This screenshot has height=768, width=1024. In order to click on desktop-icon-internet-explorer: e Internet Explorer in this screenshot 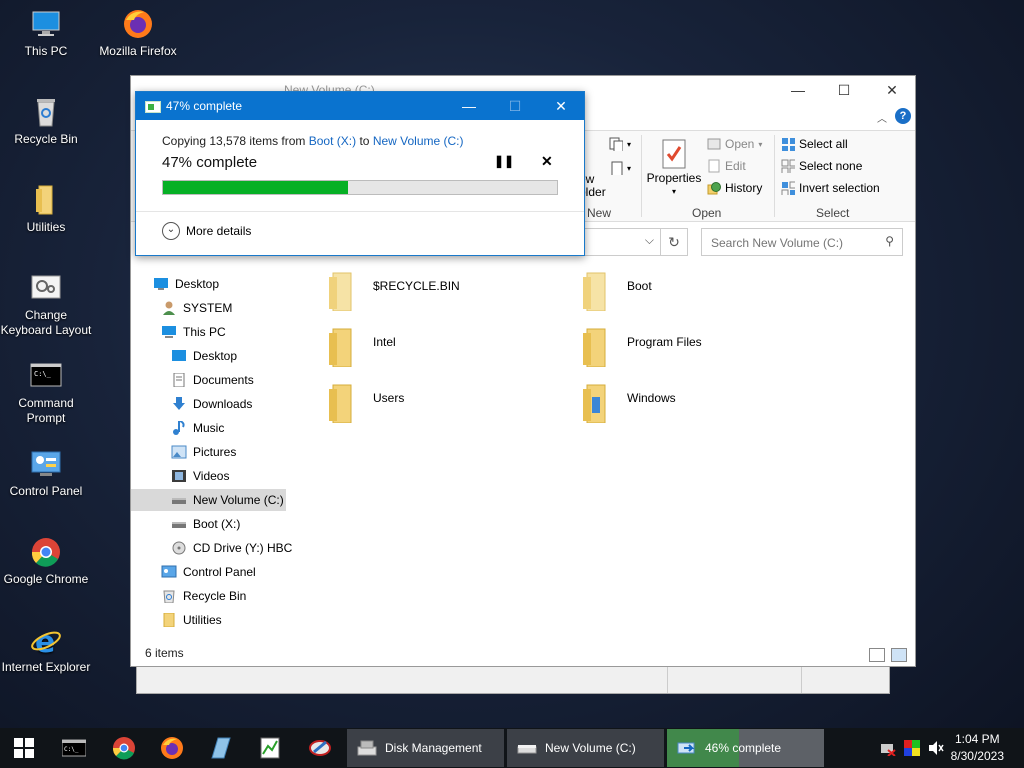, I will do `click(46, 649)`.